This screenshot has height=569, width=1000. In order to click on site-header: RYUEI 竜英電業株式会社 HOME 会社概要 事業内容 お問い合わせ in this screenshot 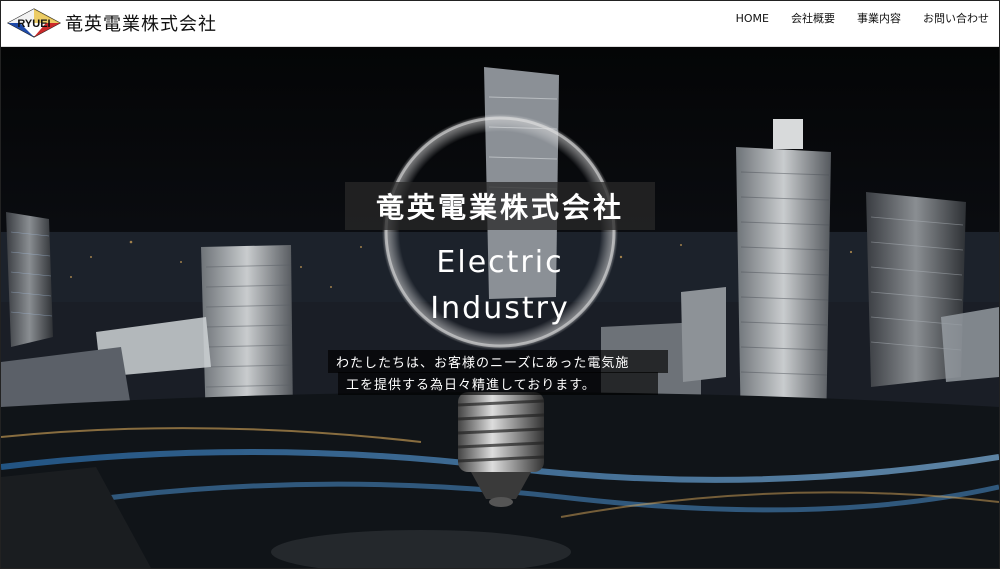, I will do `click(500, 24)`.